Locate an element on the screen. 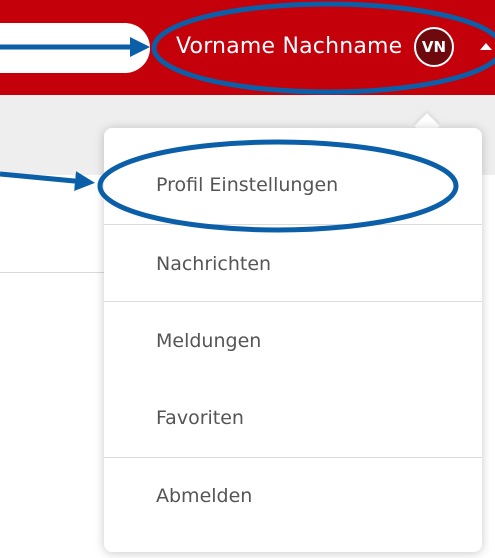 Image resolution: width=495 pixels, height=558 pixels. menu-item-profil-einstellungen: Profil Einstellungen is located at coordinates (293, 185).